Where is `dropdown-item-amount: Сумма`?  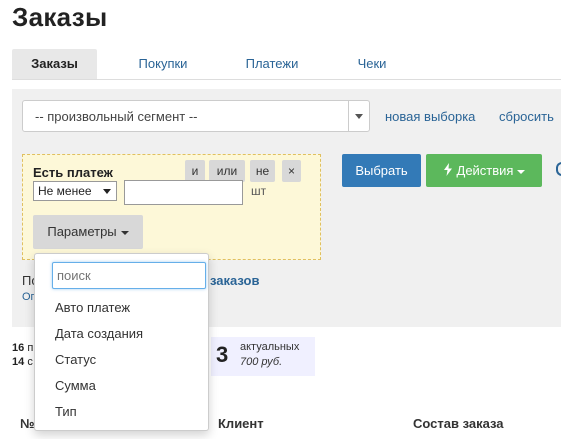 dropdown-item-amount: Сумма is located at coordinates (75, 385).